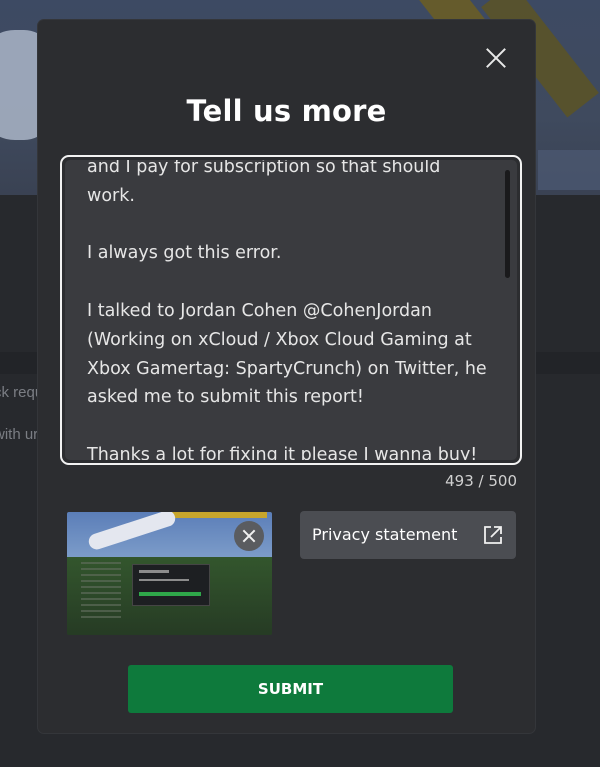 Image resolution: width=600 pixels, height=767 pixels. Describe the element at coordinates (170, 594) in the screenshot. I see `thumbnail-dialog-button` at that location.